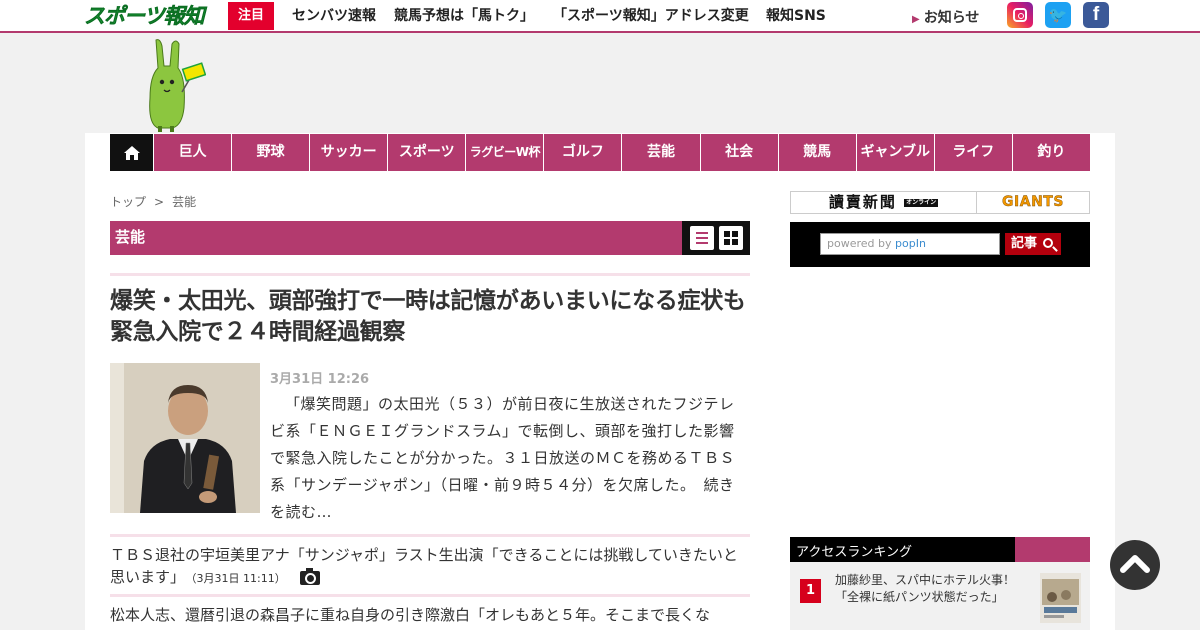 The height and width of the screenshot is (630, 1200). What do you see at coordinates (951, 18) in the screenshot?
I see `notice-label: お知らせ` at bounding box center [951, 18].